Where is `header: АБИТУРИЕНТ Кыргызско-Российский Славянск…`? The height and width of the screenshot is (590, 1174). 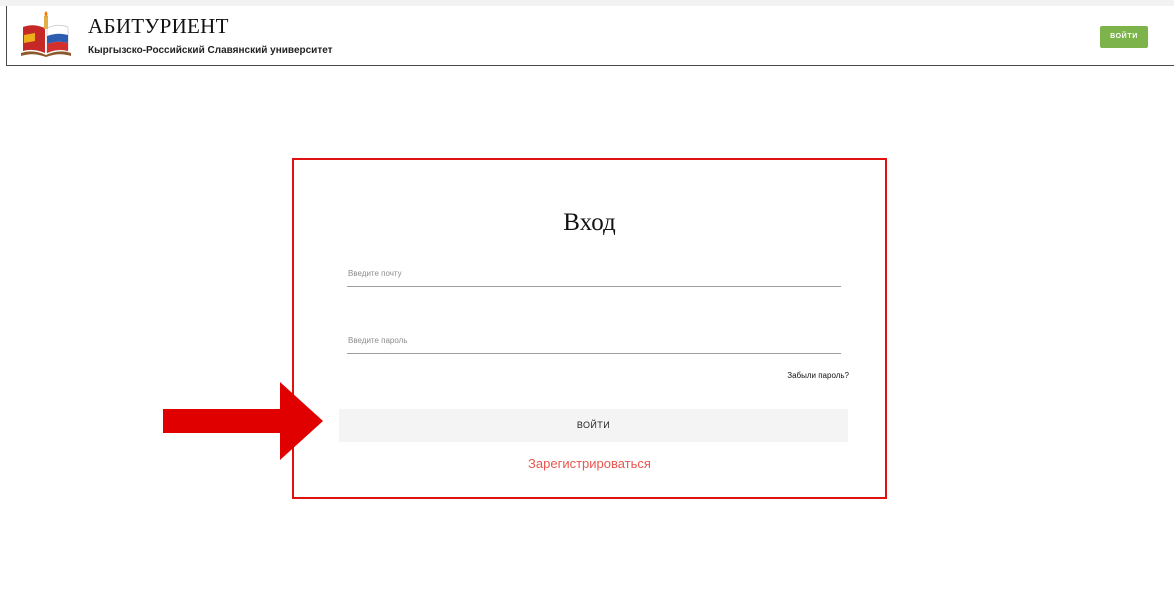
header: АБИТУРИЕНТ Кыргызско-Российский Славянск… is located at coordinates (590, 36).